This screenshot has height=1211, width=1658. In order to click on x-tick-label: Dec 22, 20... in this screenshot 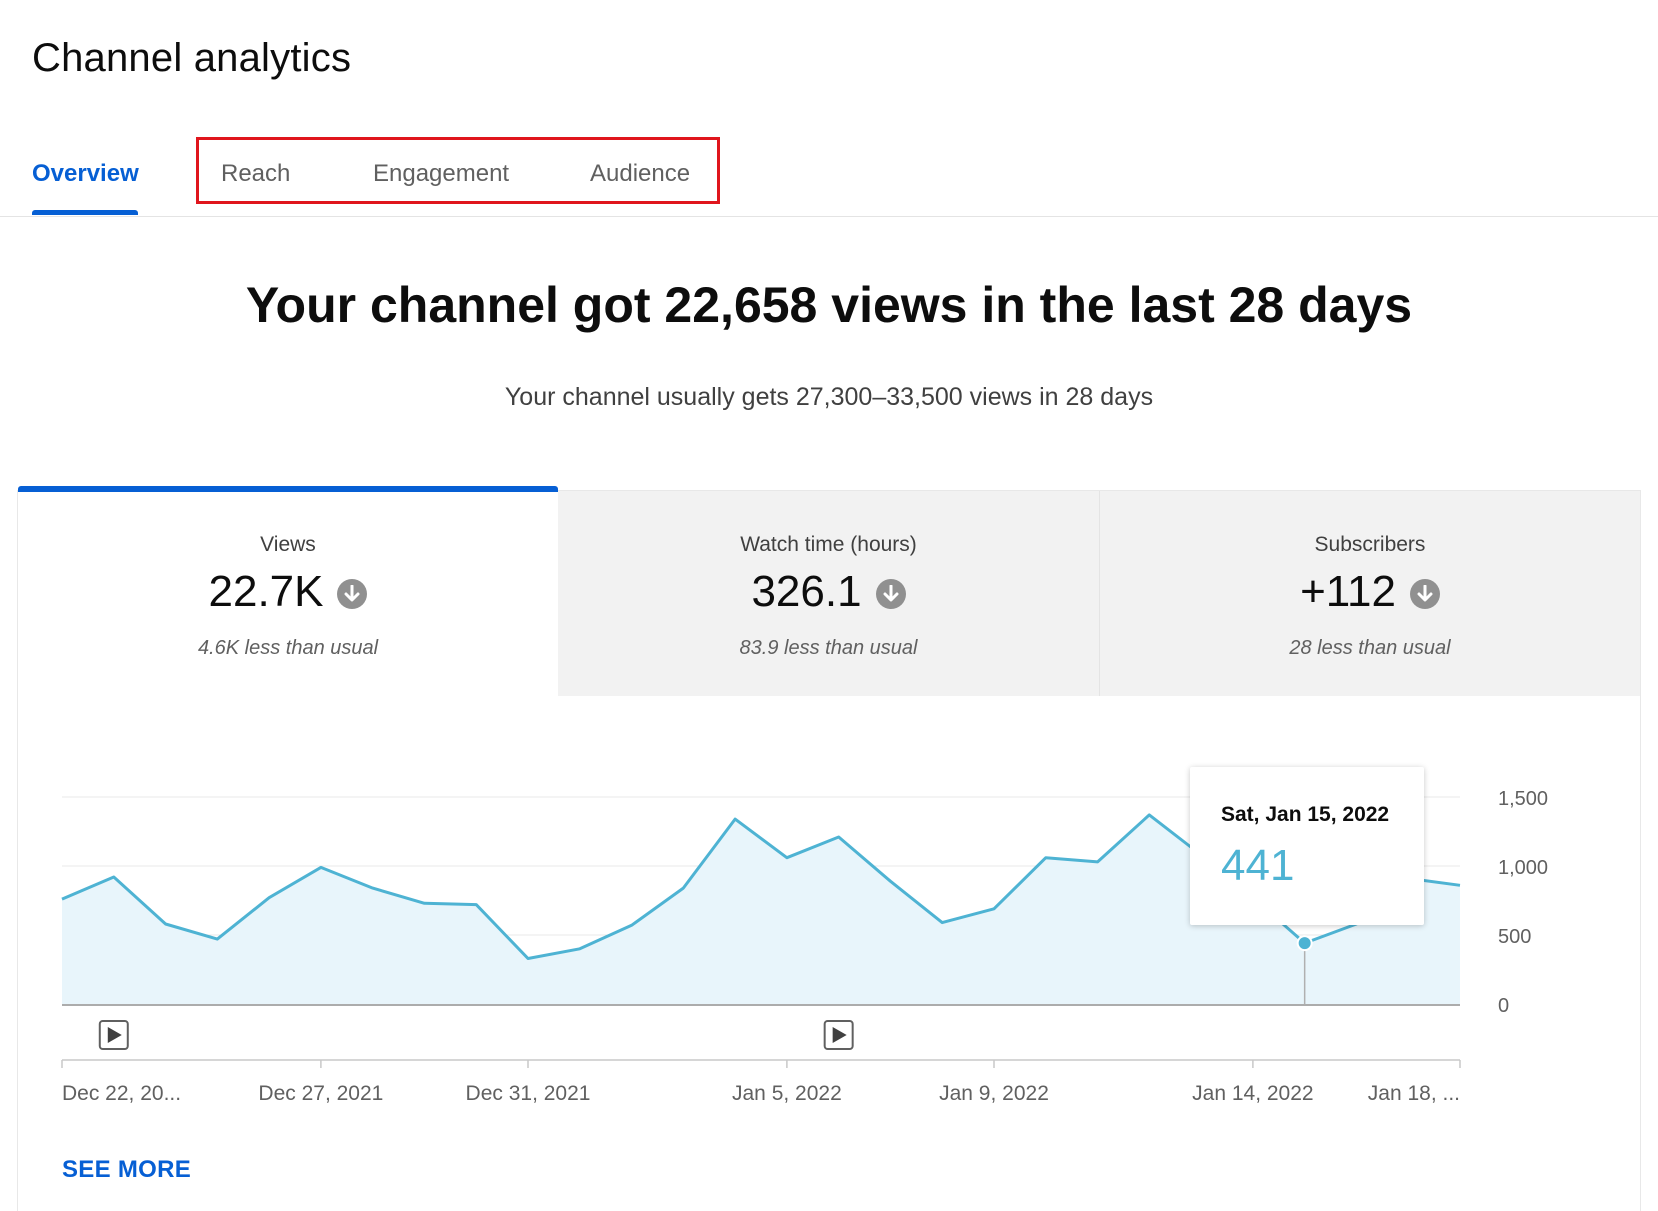, I will do `click(121, 1093)`.